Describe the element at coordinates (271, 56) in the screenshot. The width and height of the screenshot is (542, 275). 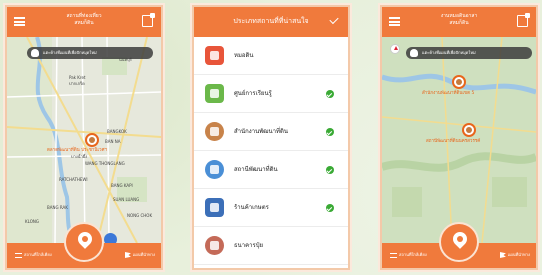
I see `category-item: หมอดิน` at that location.